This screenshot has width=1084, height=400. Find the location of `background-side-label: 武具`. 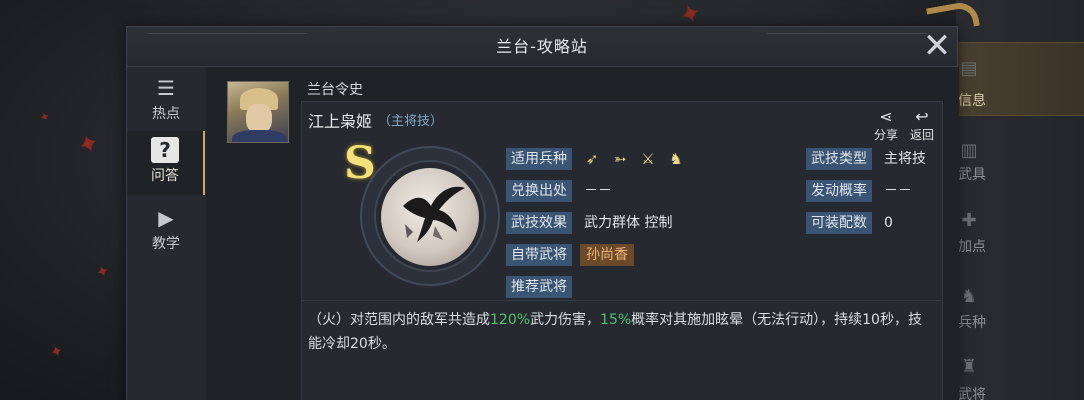

background-side-label: 武具 is located at coordinates (972, 175).